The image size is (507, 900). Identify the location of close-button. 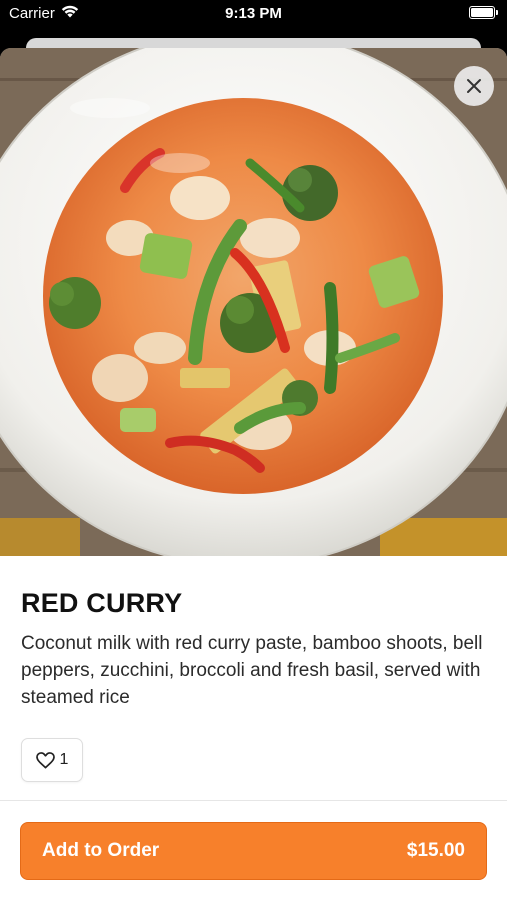
(474, 86).